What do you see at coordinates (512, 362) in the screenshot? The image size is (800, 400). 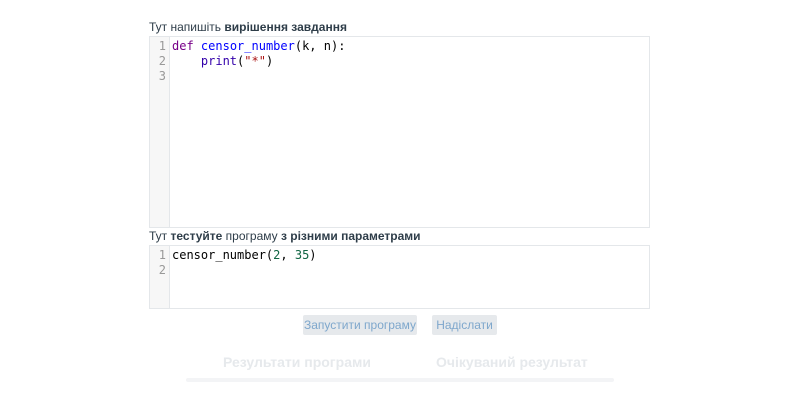 I see `expected-result-heading: Очікуваний результат` at bounding box center [512, 362].